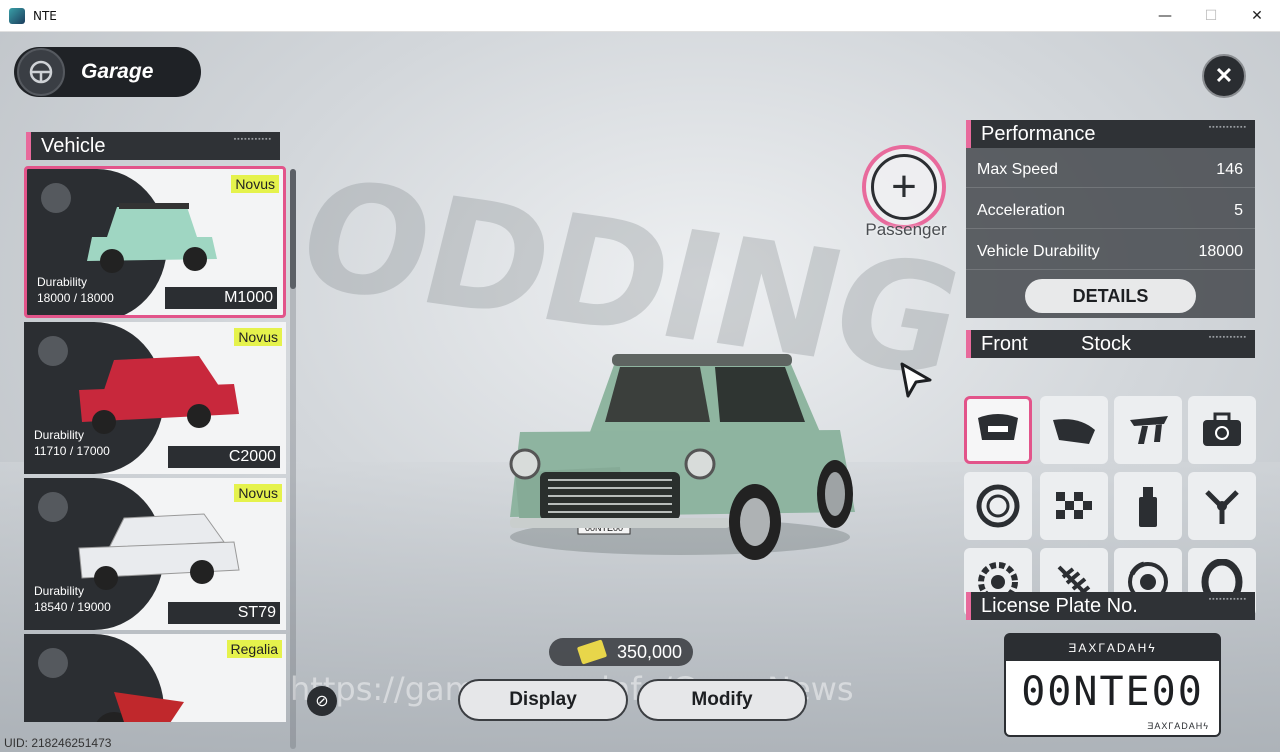 The height and width of the screenshot is (752, 1280). What do you see at coordinates (1074, 430) in the screenshot?
I see `rear-bumper-icon` at bounding box center [1074, 430].